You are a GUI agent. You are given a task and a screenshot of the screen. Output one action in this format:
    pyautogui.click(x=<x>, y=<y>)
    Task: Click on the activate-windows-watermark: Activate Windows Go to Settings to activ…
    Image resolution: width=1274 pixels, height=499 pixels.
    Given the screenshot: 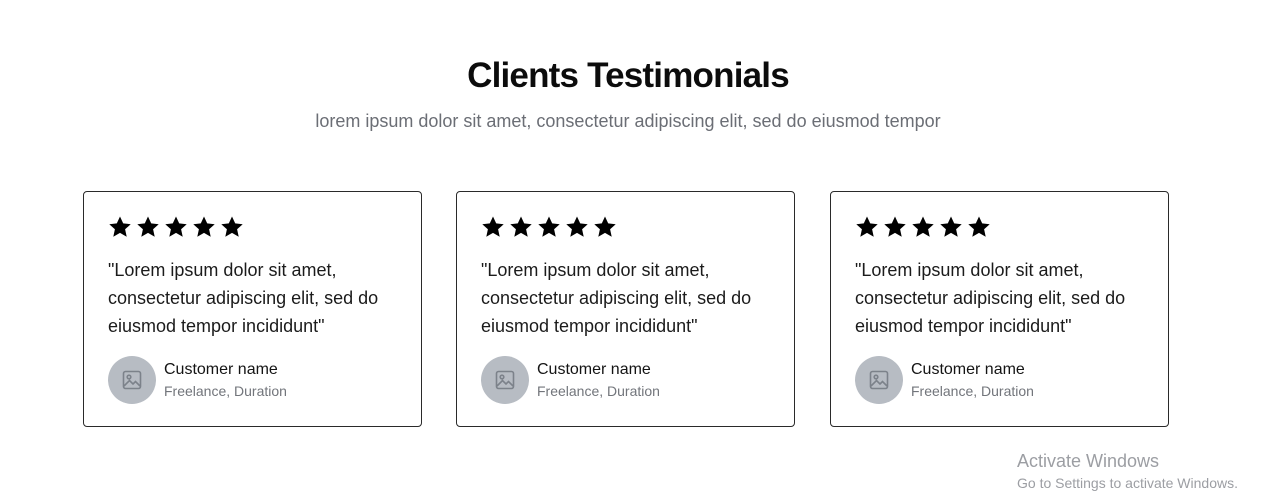 What is the action you would take?
    pyautogui.click(x=1127, y=471)
    